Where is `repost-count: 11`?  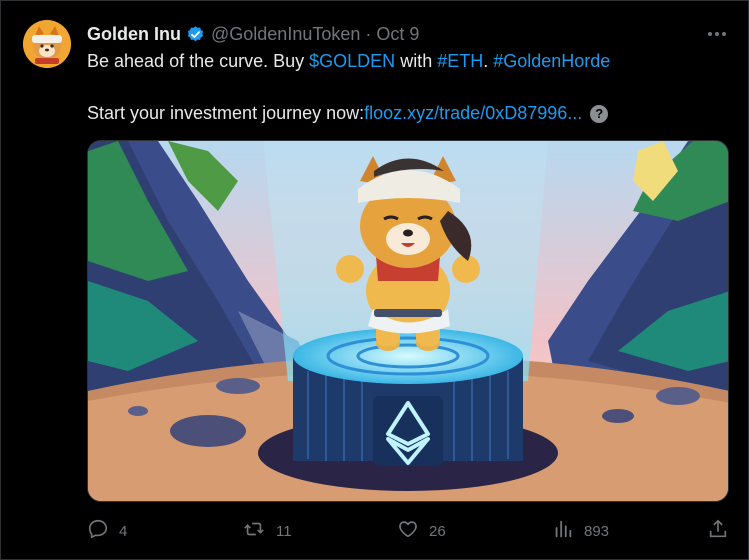
repost-count: 11 is located at coordinates (284, 531).